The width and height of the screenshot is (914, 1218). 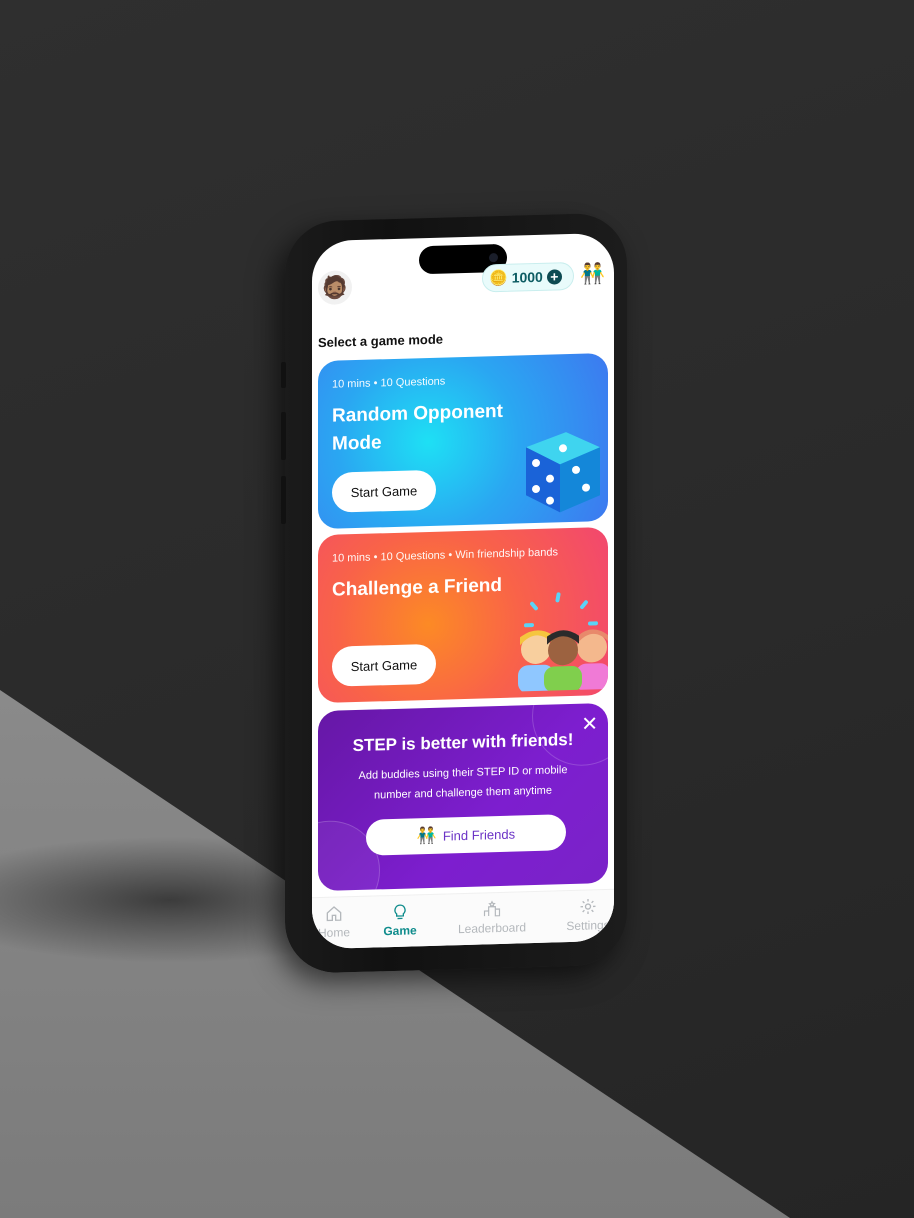 I want to click on nav-label: Game, so click(x=400, y=931).